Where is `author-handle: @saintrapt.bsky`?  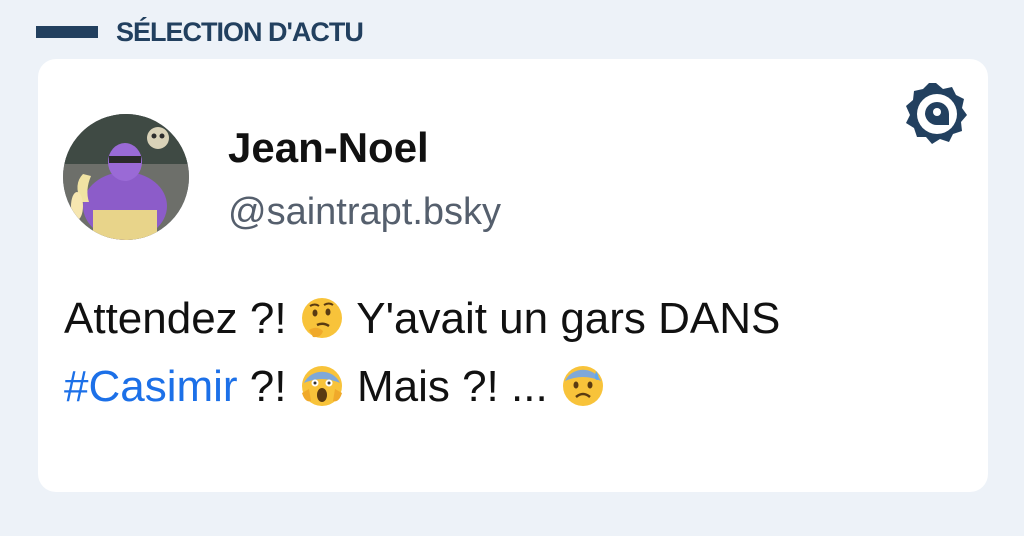 author-handle: @saintrapt.bsky is located at coordinates (364, 212).